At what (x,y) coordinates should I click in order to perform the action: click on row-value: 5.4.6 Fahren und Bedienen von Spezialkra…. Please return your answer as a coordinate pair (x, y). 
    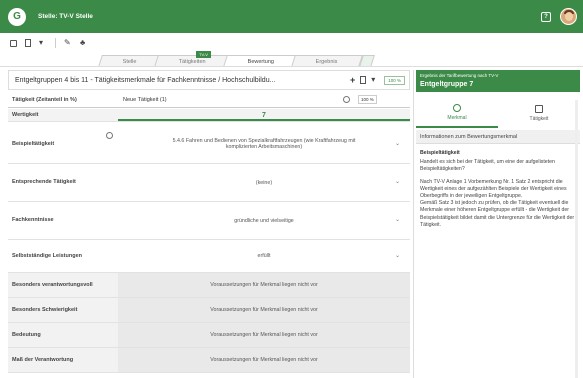
    Looking at the image, I should click on (264, 143).